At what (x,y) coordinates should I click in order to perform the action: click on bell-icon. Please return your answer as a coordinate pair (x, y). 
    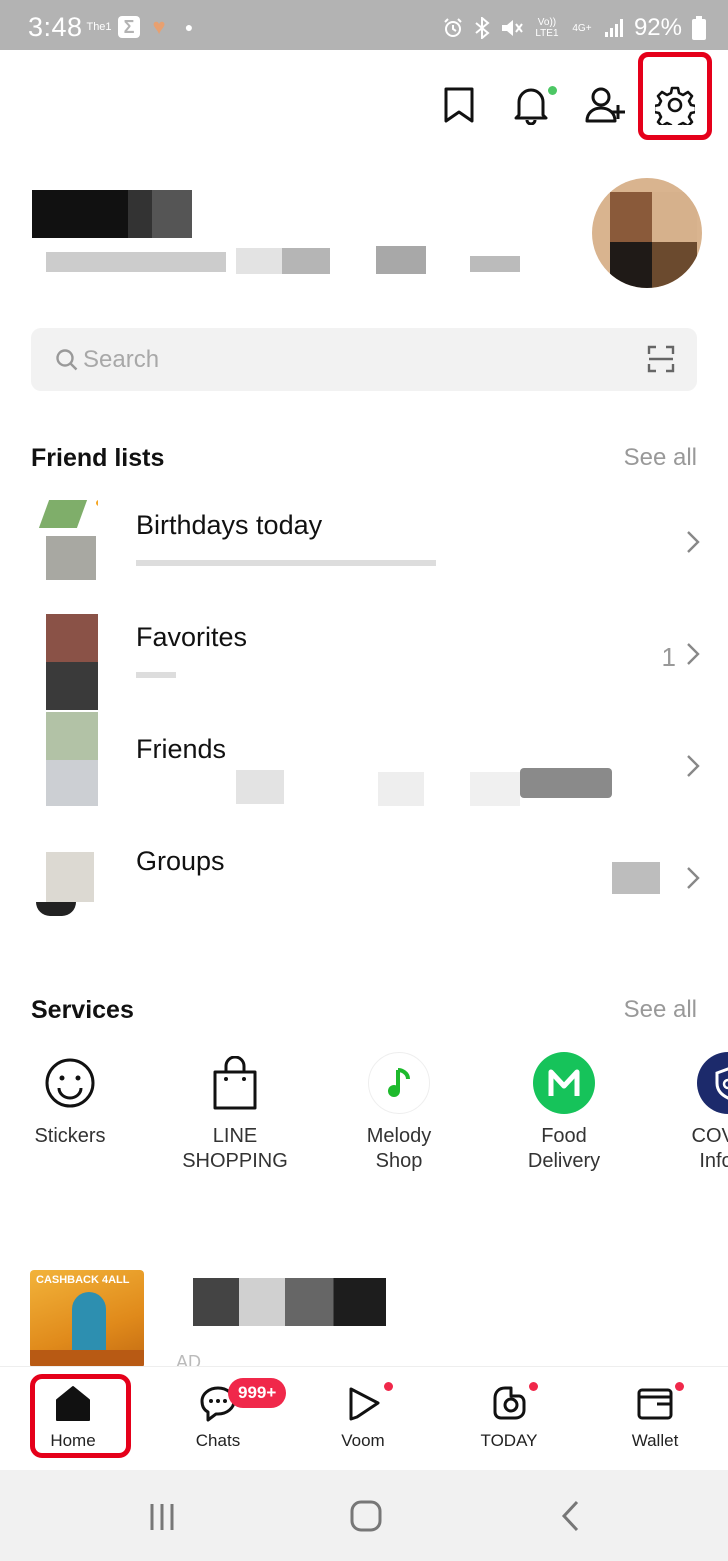
    Looking at the image, I should click on (531, 106).